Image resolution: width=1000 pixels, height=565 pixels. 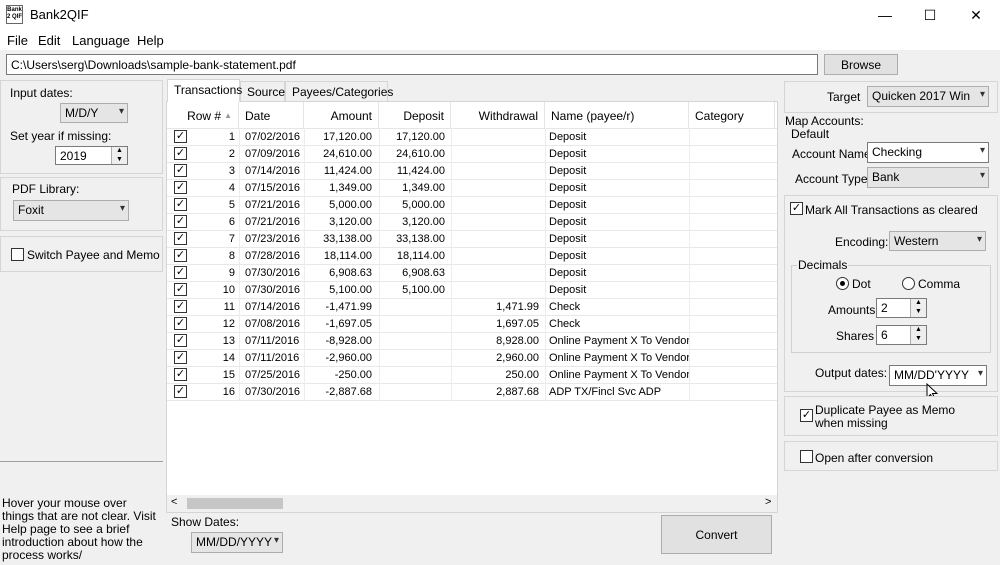 What do you see at coordinates (768, 502) in the screenshot?
I see `scroll-right-icon: >` at bounding box center [768, 502].